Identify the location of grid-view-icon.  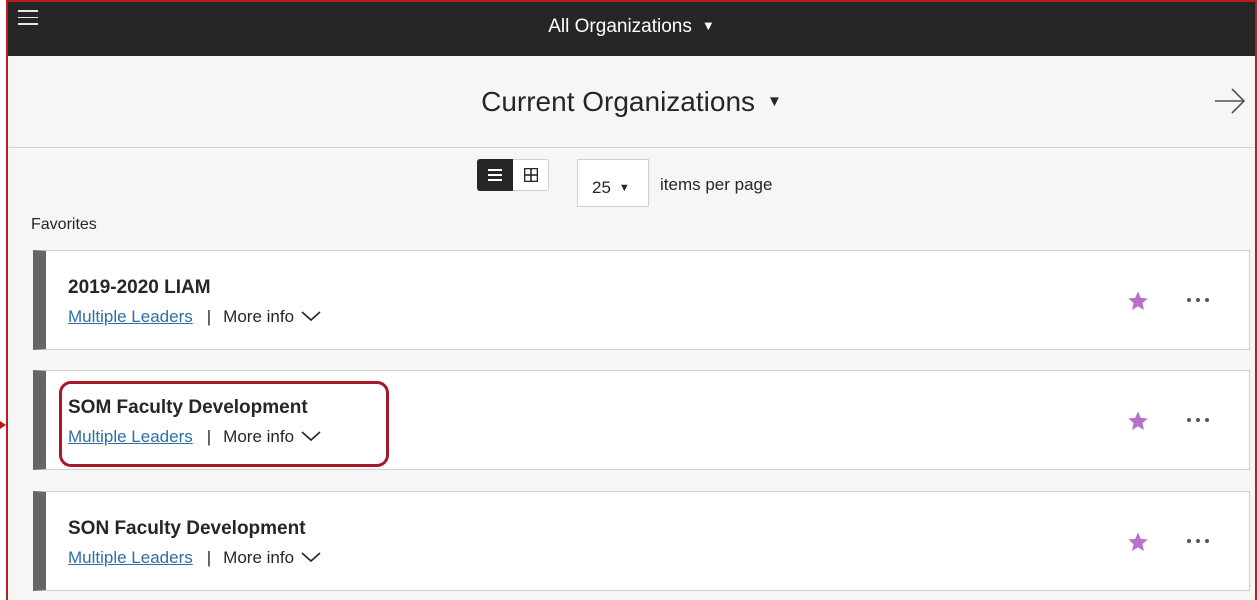
(530, 175).